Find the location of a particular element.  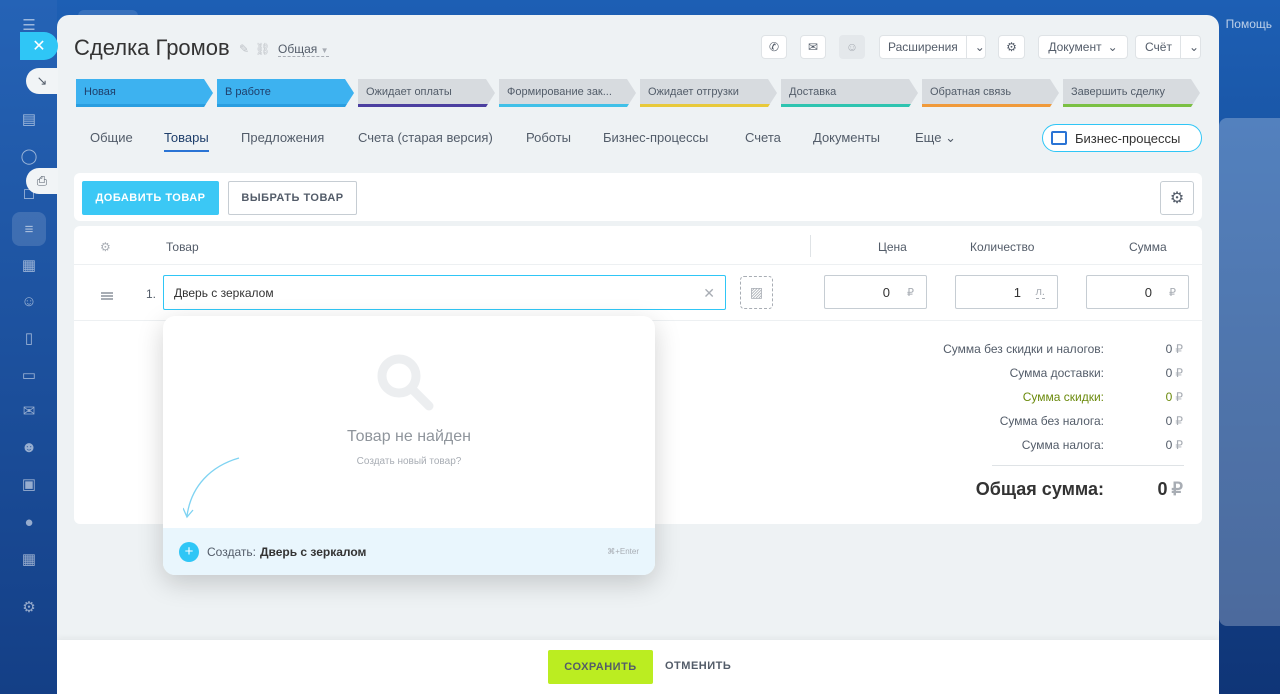

tab-invoices: Счета is located at coordinates (763, 137).